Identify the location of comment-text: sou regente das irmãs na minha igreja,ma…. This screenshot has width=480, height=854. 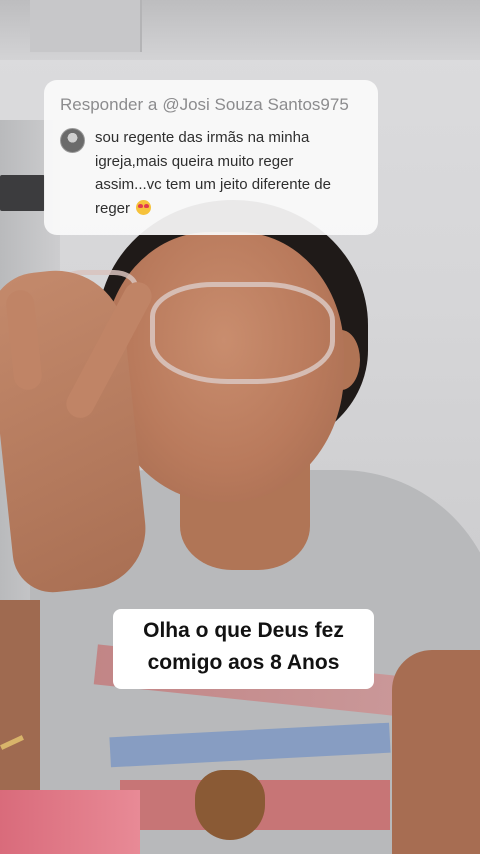
(230, 173).